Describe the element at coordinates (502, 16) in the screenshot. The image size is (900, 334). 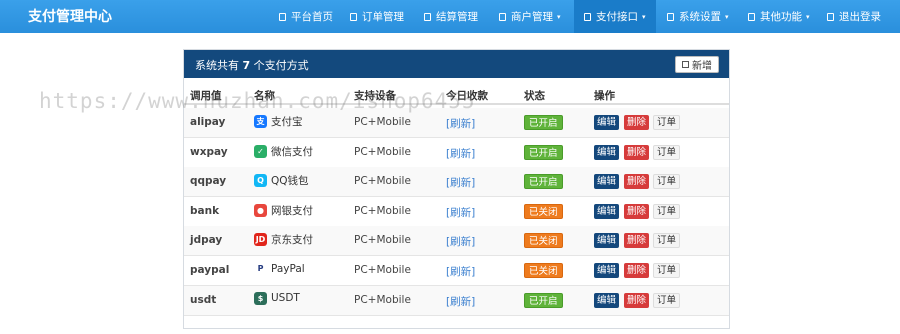
I see `user-icon` at that location.